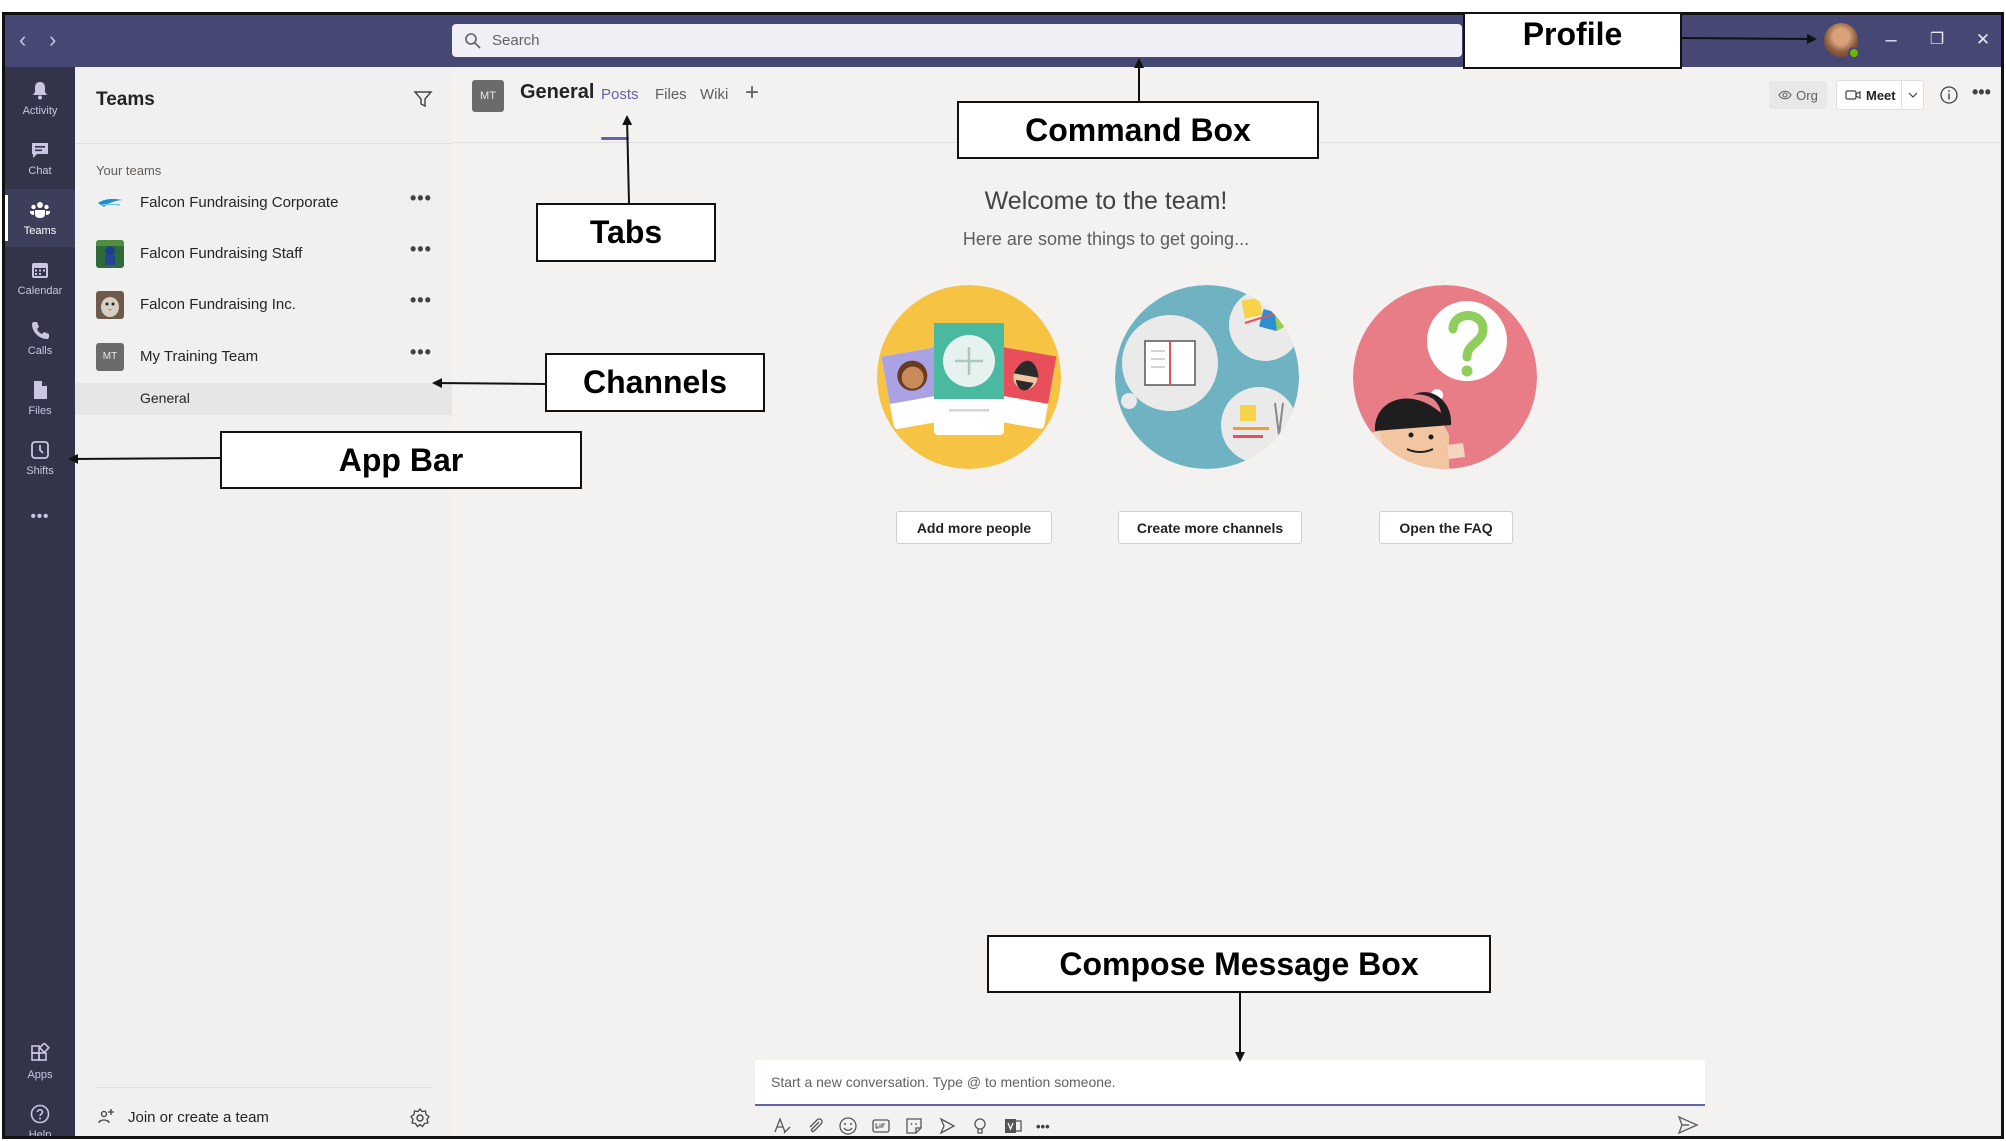 The image size is (2006, 1141). Describe the element at coordinates (914, 1126) in the screenshot. I see `sticker-icon` at that location.